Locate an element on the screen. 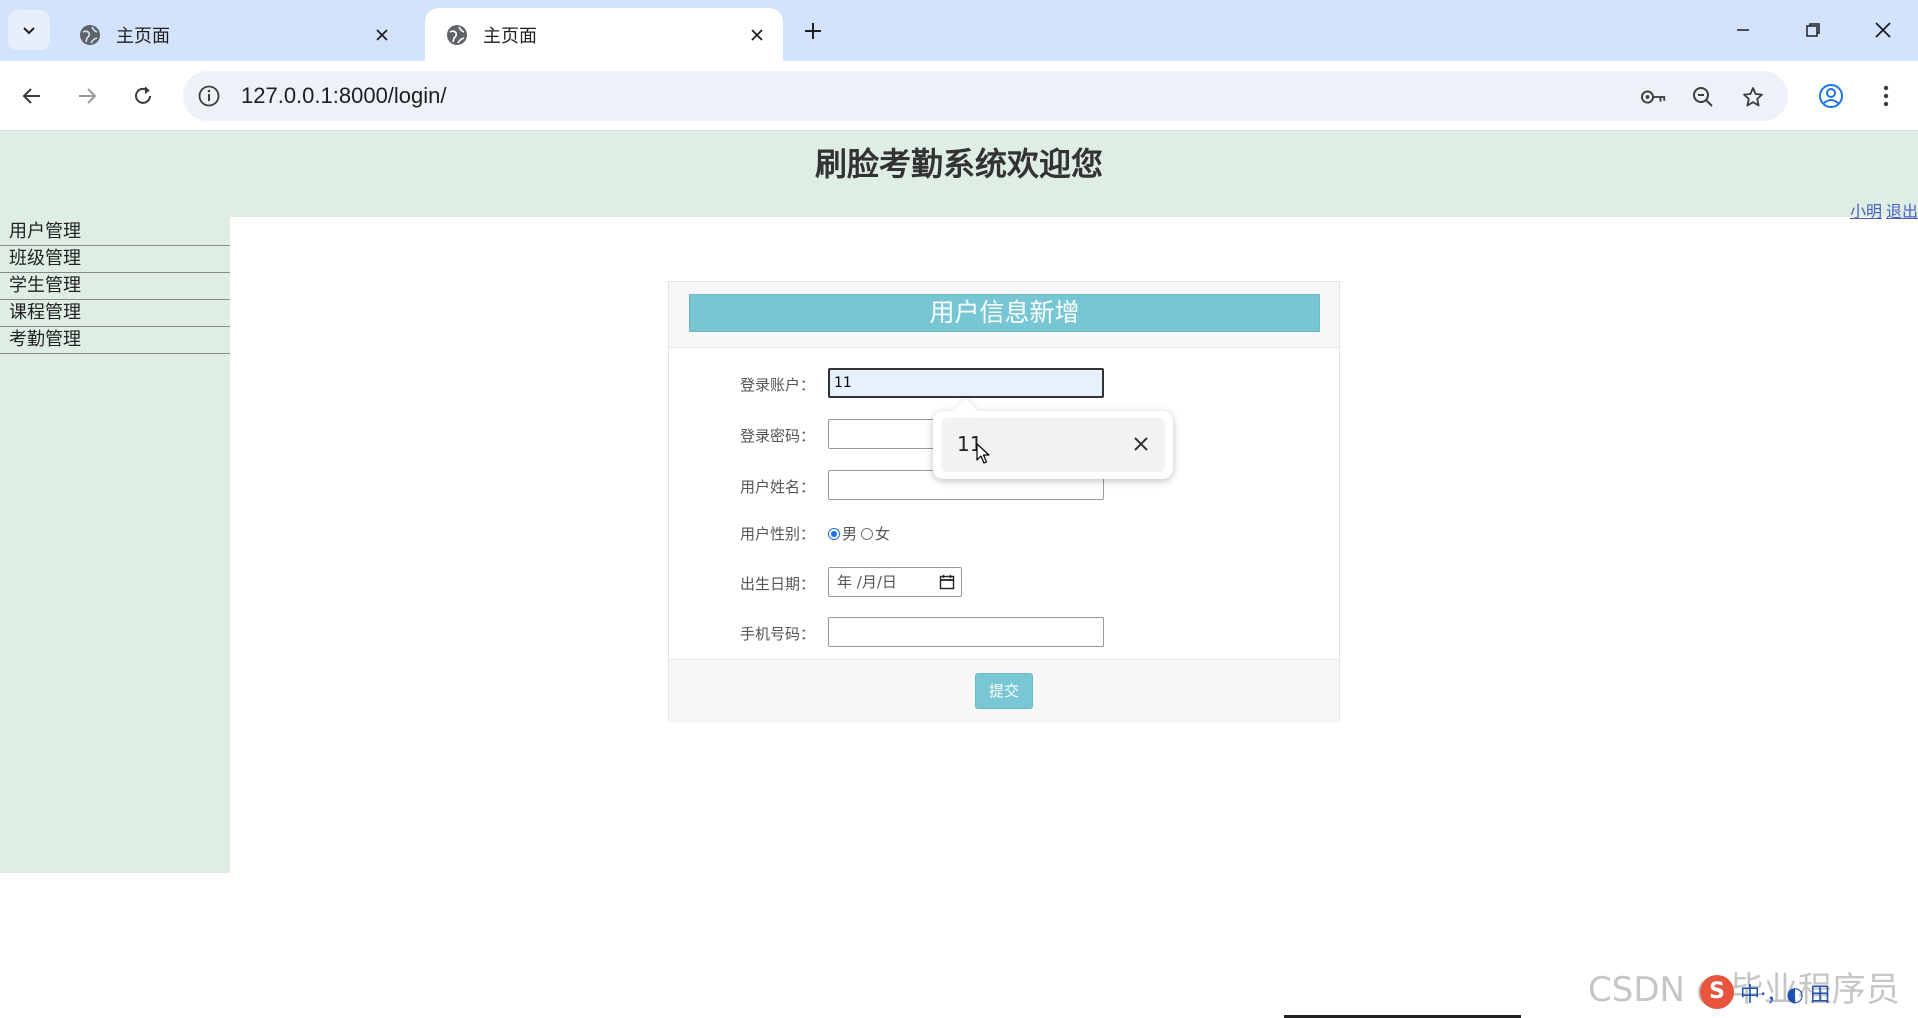 The image size is (1918, 1018). zoom-icon is located at coordinates (1703, 97).